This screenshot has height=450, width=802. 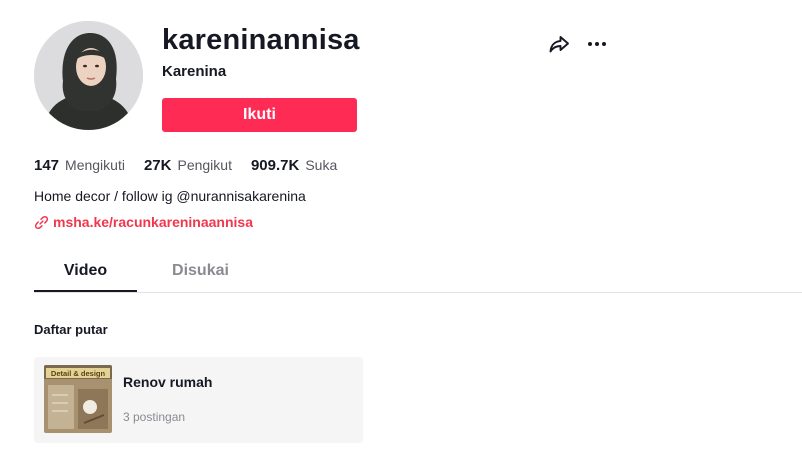 What do you see at coordinates (194, 71) in the screenshot?
I see `nickname: Karenina` at bounding box center [194, 71].